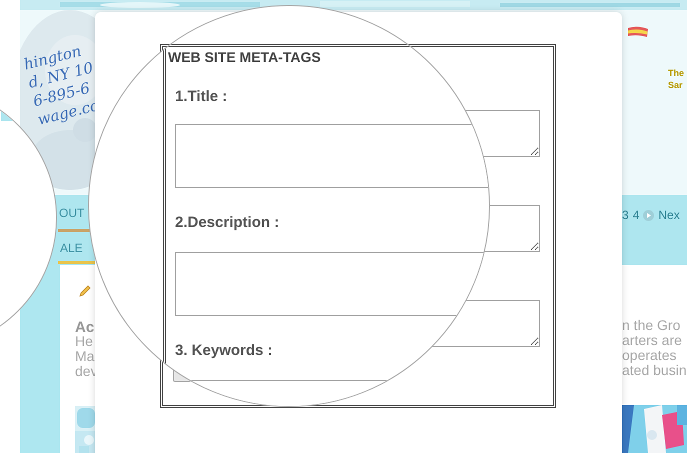 This screenshot has height=453, width=687. Describe the element at coordinates (636, 215) in the screenshot. I see `page-link: 4` at that location.